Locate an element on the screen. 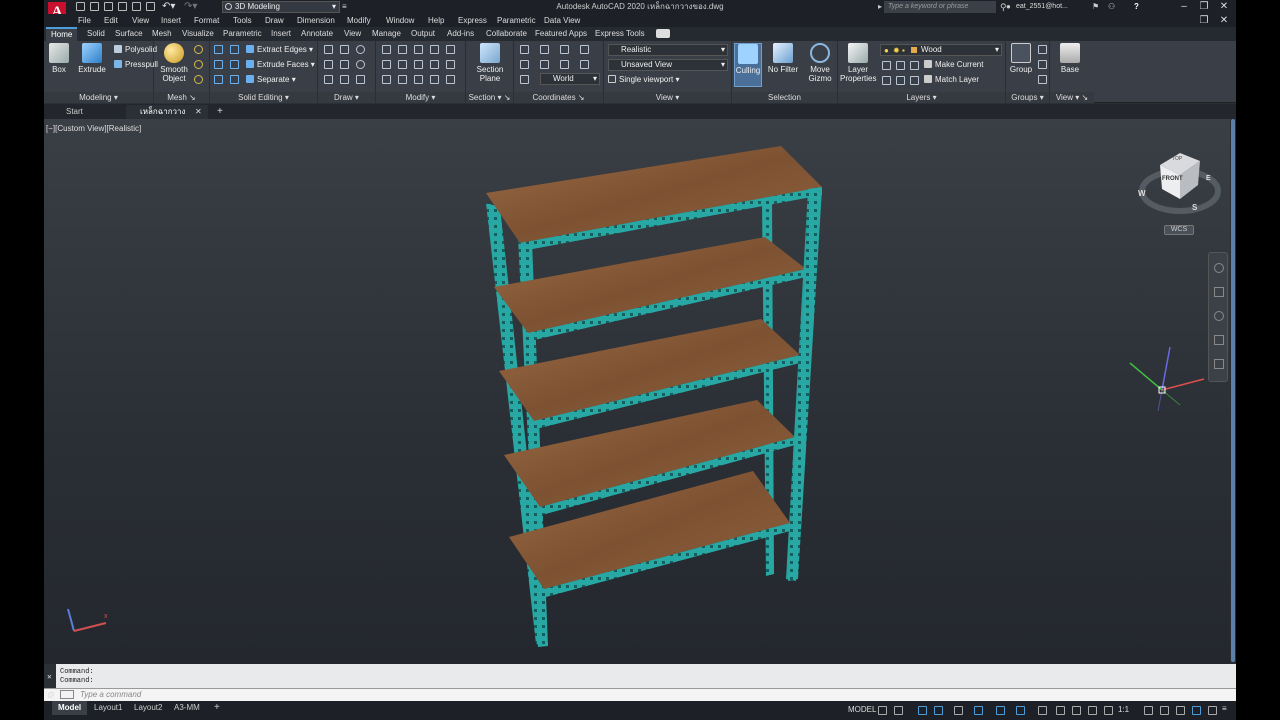 The width and height of the screenshot is (1280, 720). a360-icon: ⚇ is located at coordinates (1111, 7).